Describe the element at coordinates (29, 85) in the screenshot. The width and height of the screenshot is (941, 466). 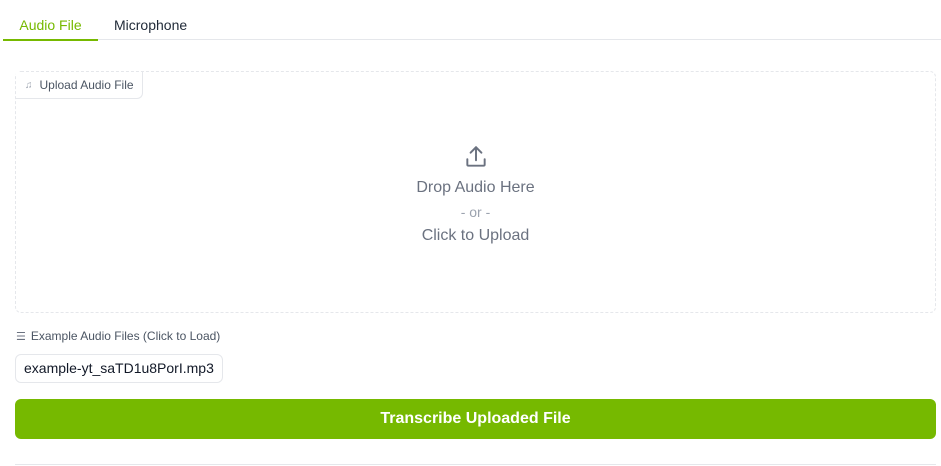
I see `music-note-icon: ♫` at that location.